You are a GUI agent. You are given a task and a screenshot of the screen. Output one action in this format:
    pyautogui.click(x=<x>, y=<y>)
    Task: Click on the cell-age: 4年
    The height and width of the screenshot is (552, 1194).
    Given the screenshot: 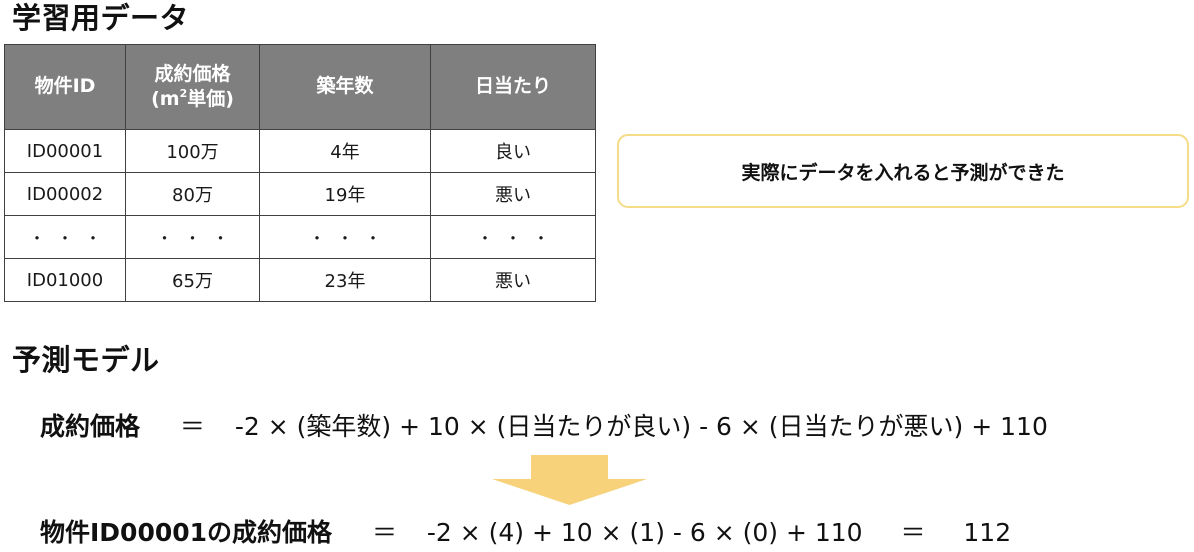 What is the action you would take?
    pyautogui.click(x=345, y=151)
    